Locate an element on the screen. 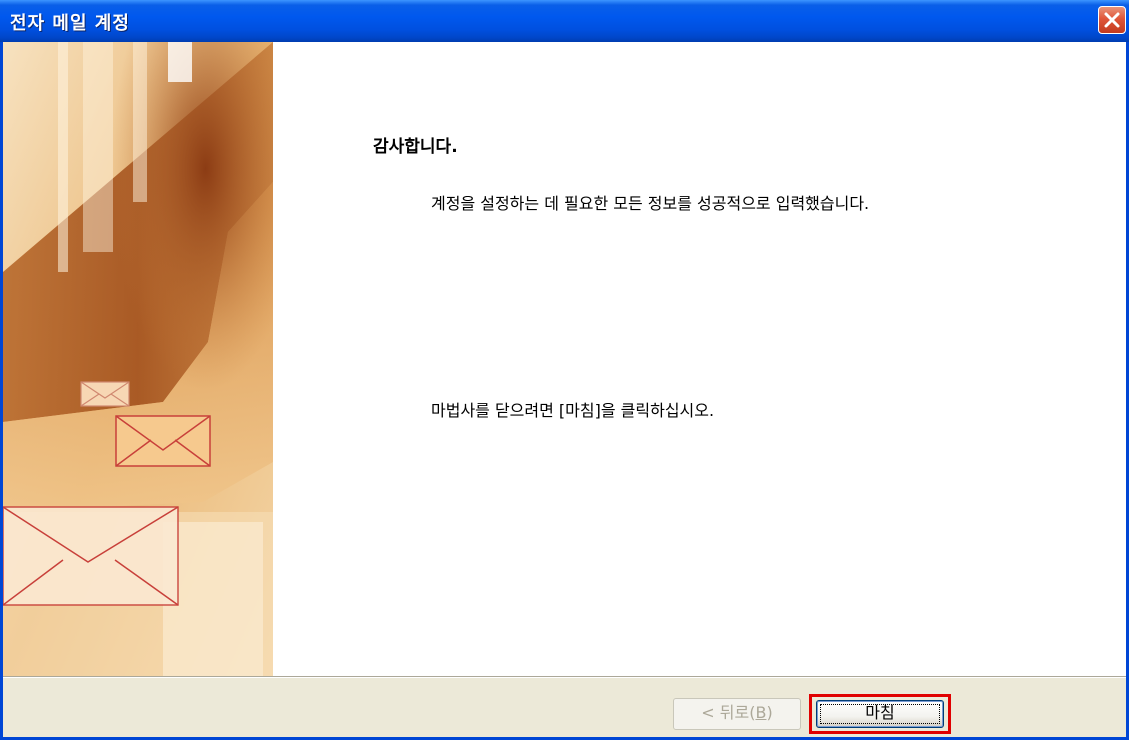 This screenshot has width=1129, height=740. back-button-label-prefix: < 뒤로( is located at coordinates (728, 712).